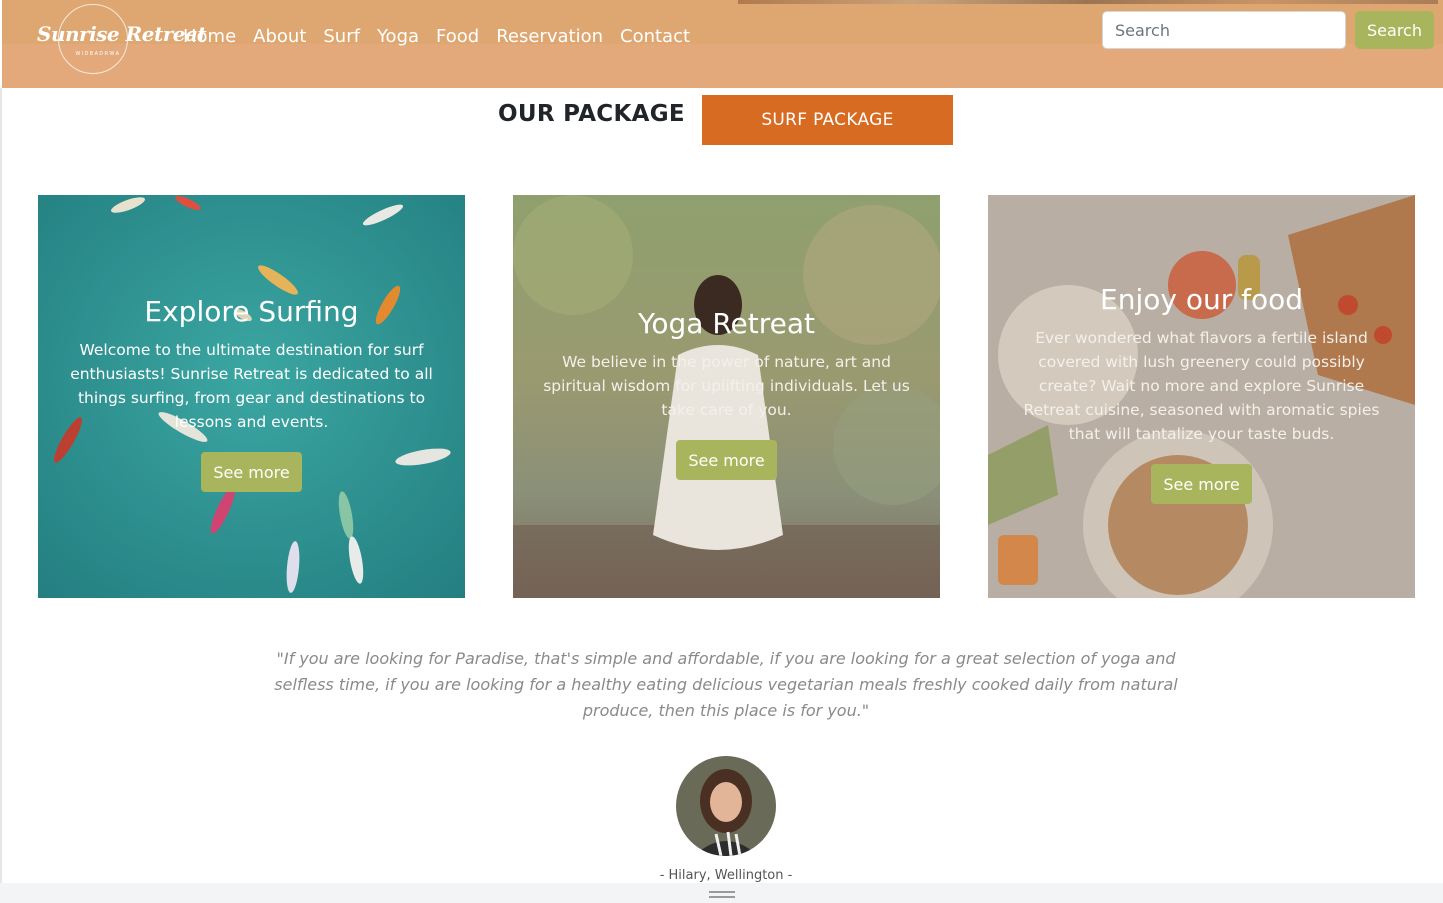 The width and height of the screenshot is (1443, 903). Describe the element at coordinates (549, 36) in the screenshot. I see `nav-link-reservation: Reservation` at that location.